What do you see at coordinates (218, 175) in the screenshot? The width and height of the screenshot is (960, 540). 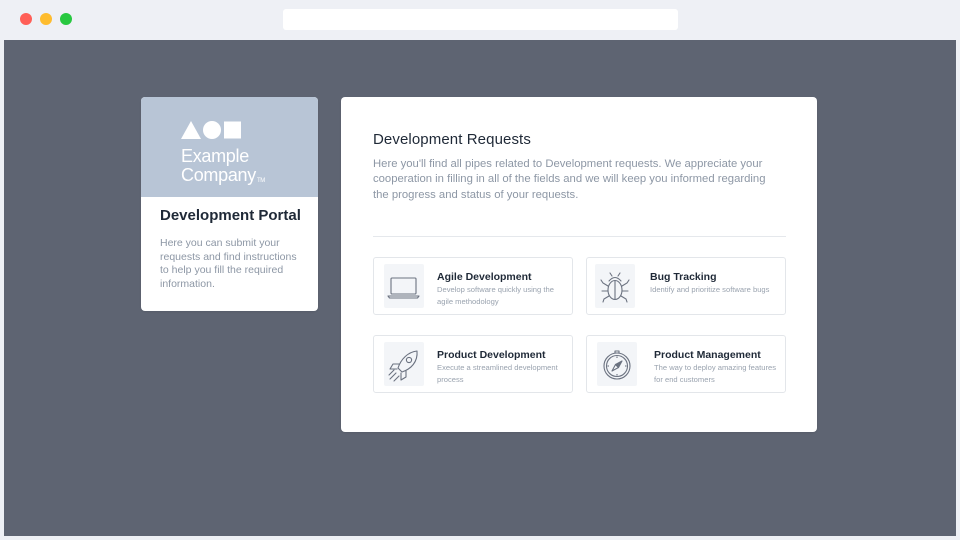 I see `logo-line-2: Company` at bounding box center [218, 175].